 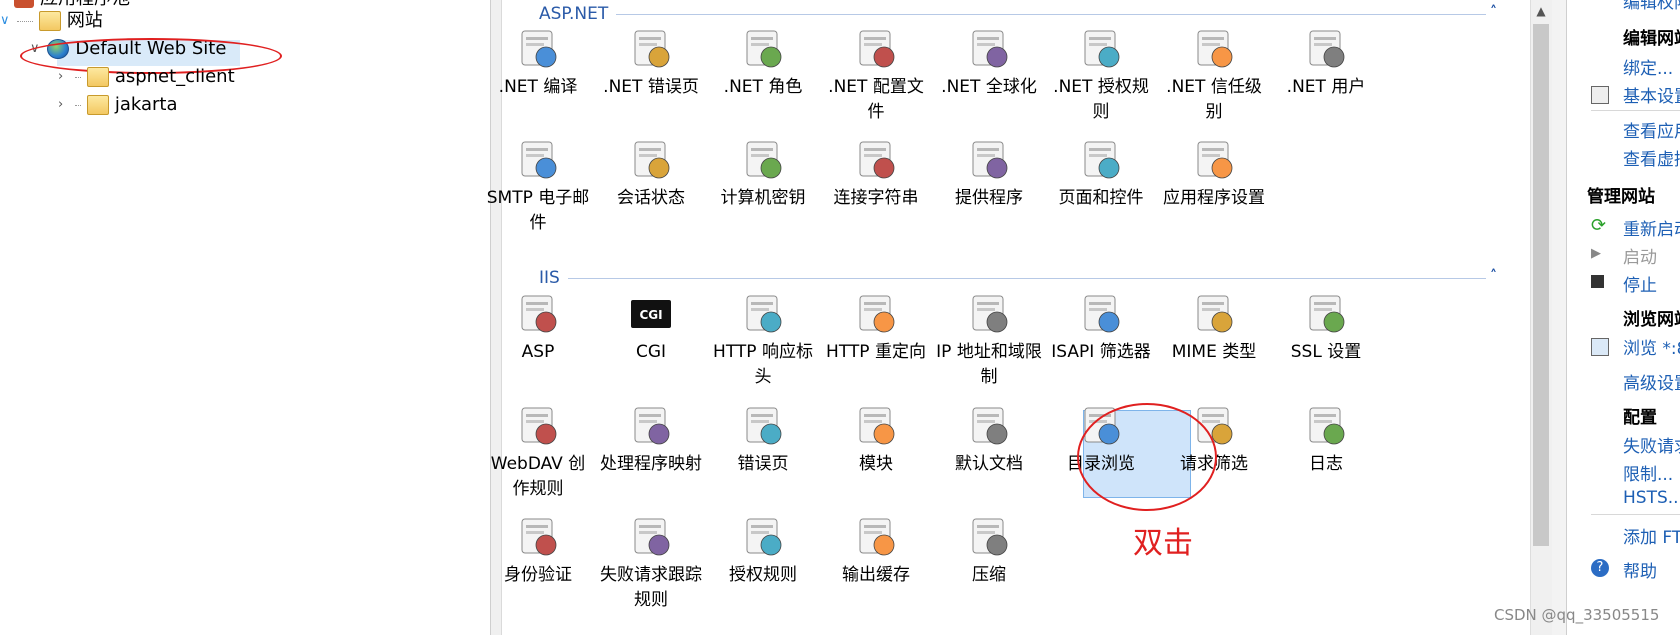 I want to click on feature-tile: CGI CGI, so click(x=651, y=328).